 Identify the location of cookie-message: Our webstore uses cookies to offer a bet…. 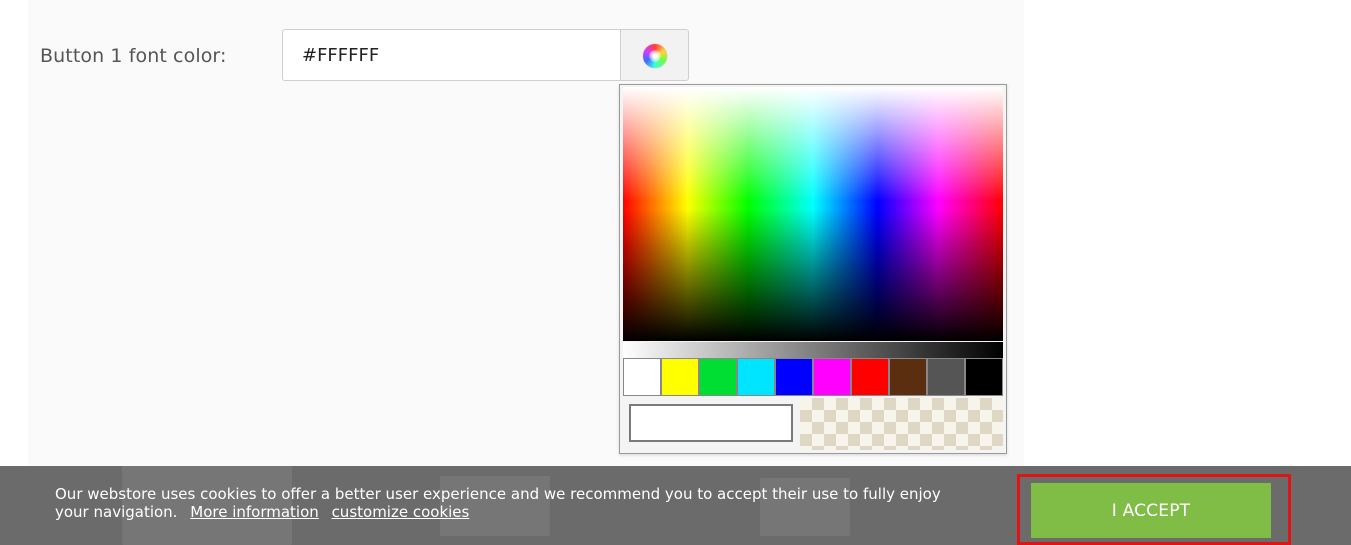
(542, 503).